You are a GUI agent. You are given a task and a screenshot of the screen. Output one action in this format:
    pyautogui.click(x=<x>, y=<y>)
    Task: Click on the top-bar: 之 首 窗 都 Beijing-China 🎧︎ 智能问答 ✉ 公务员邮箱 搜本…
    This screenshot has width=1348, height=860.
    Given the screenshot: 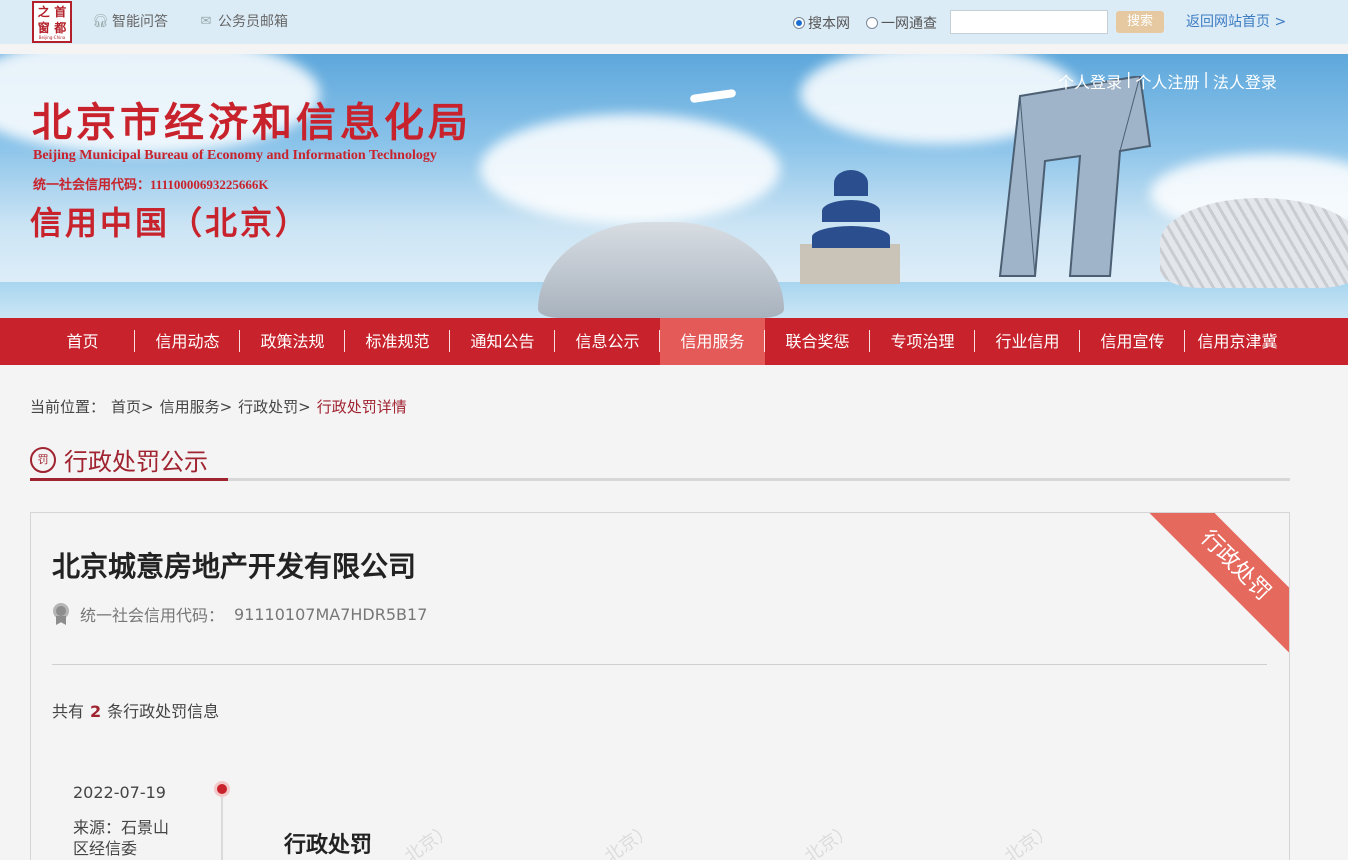 What is the action you would take?
    pyautogui.click(x=674, y=22)
    